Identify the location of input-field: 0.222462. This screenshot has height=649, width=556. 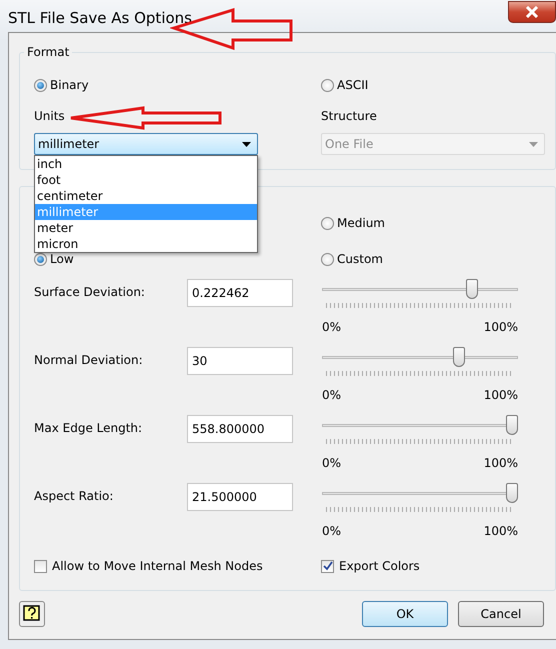
(240, 293).